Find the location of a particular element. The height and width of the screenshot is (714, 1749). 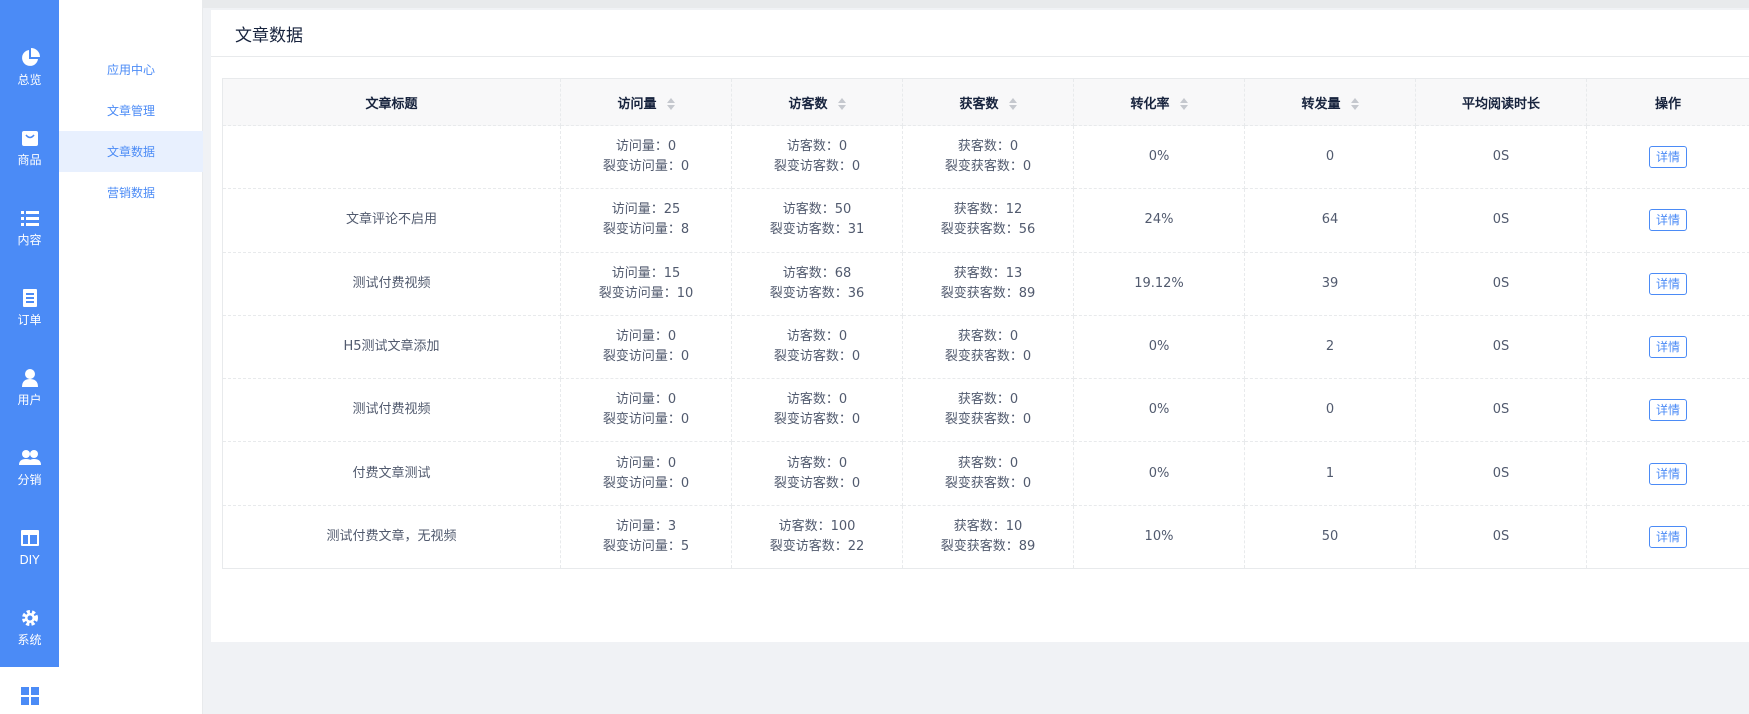

cell-title is located at coordinates (391, 157).